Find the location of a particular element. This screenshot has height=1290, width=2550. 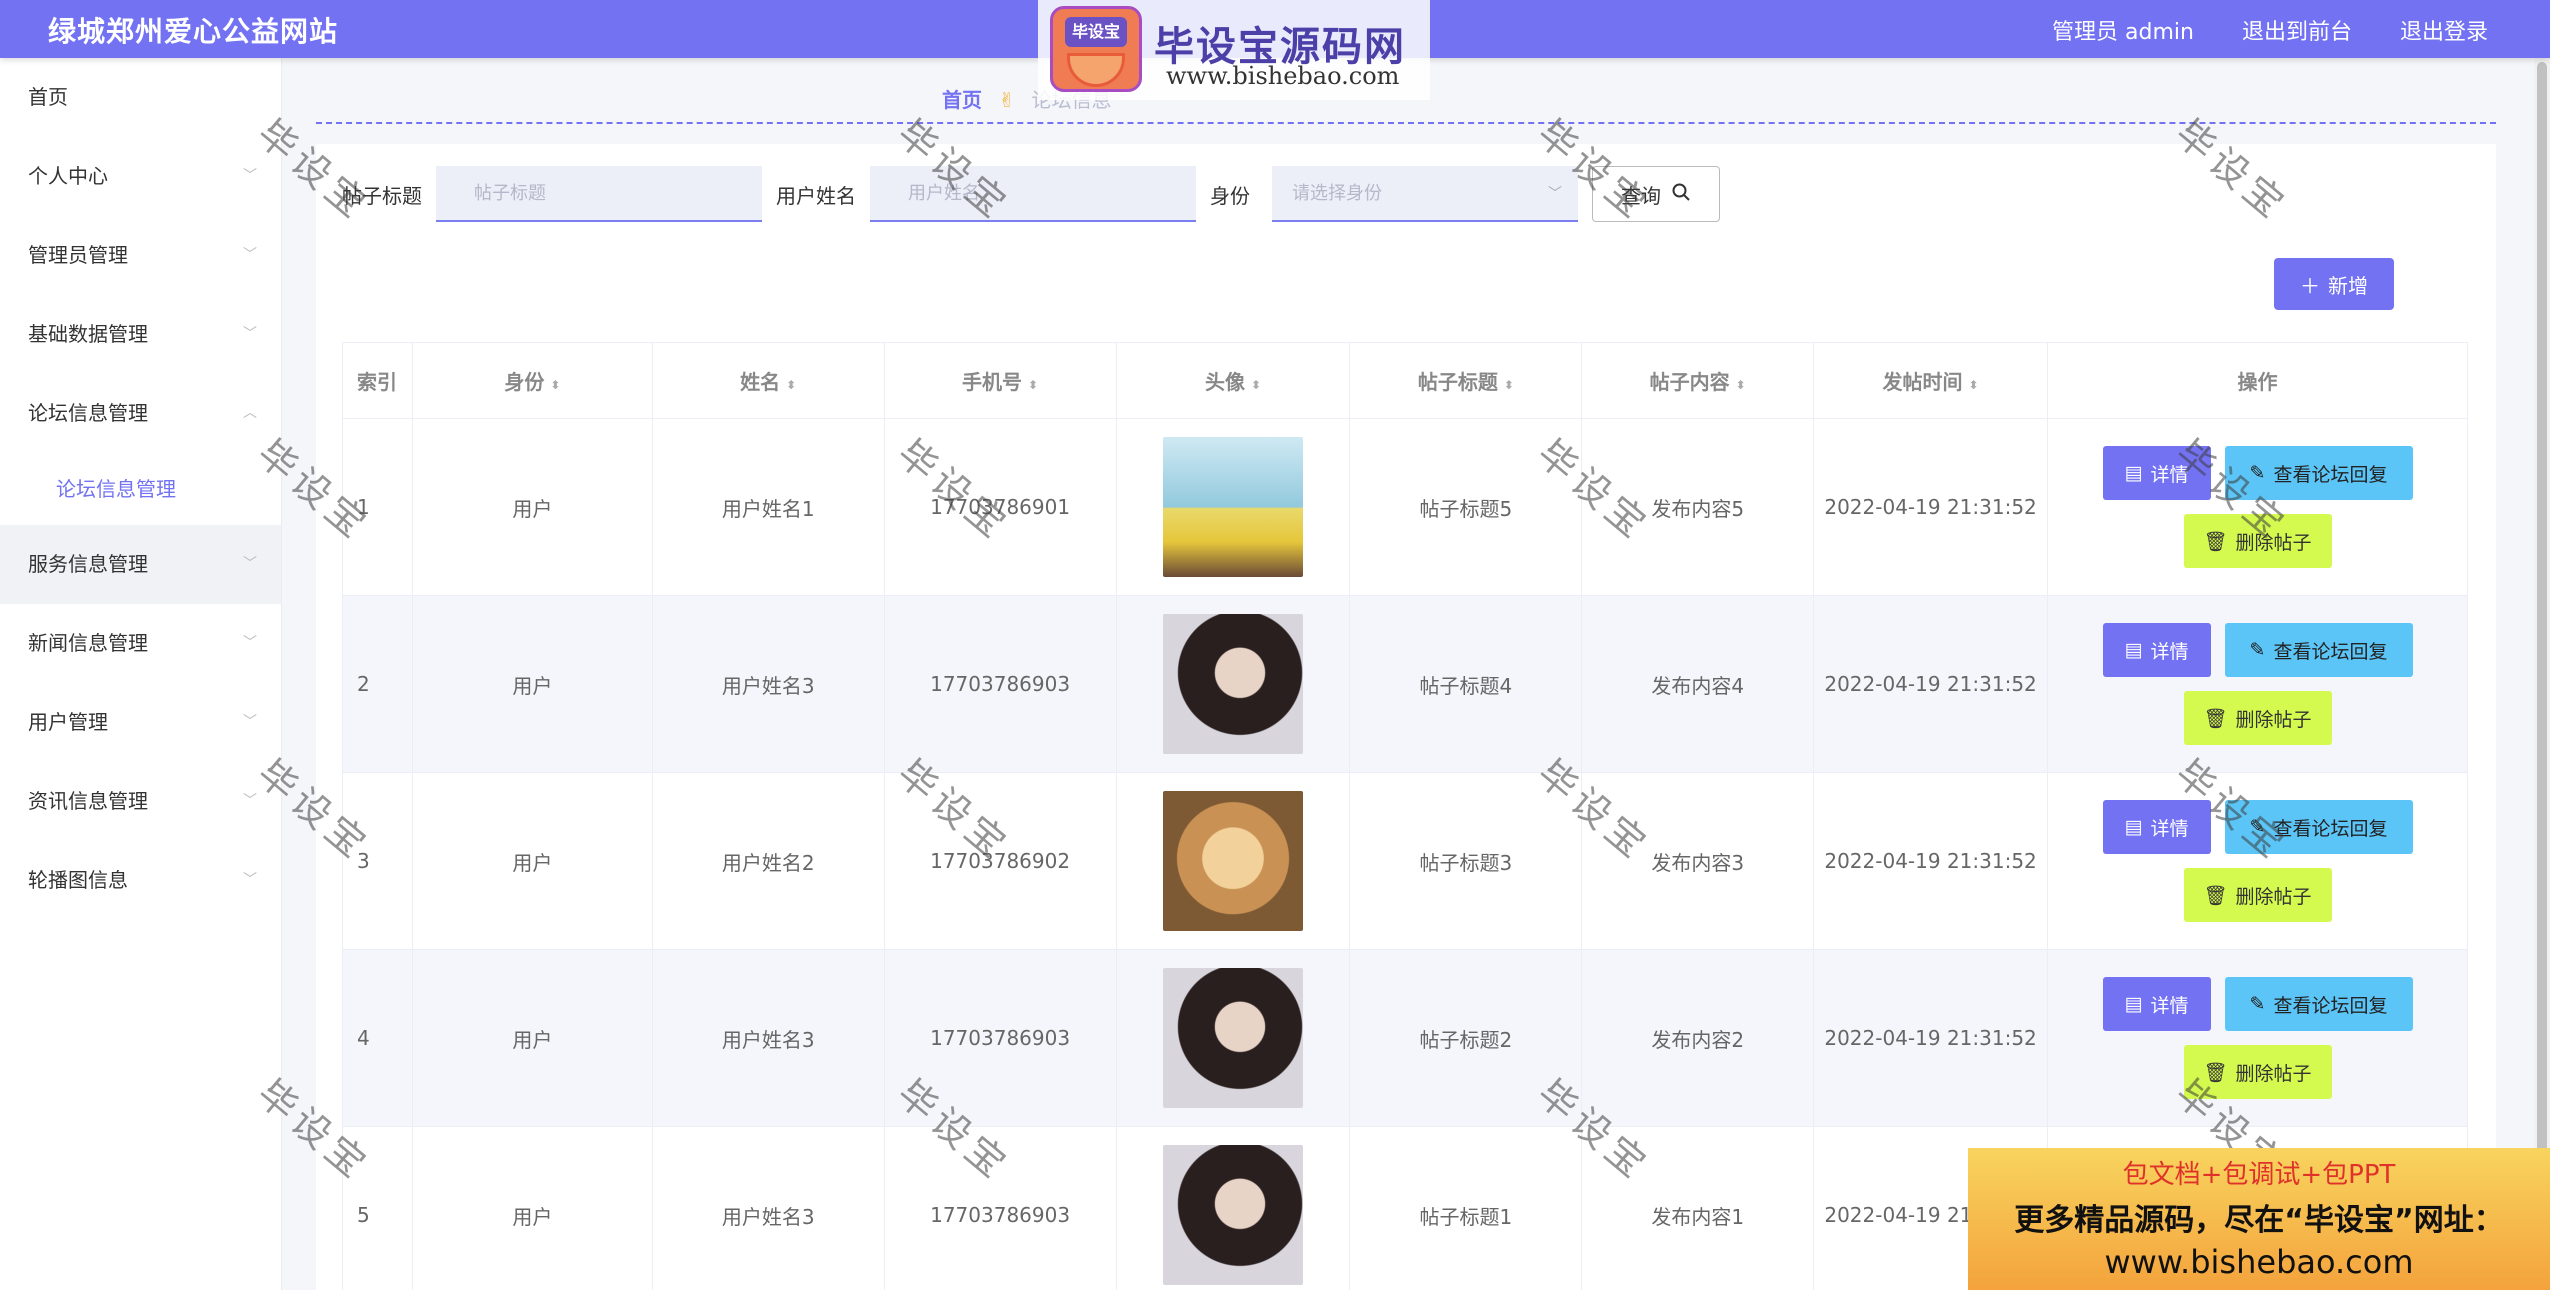

document-icon: ▤ is located at coordinates (2133, 473).